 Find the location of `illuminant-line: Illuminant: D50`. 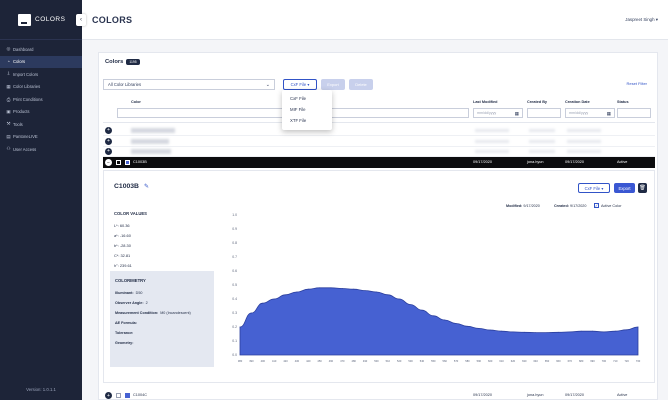

illuminant-line: Illuminant: D50 is located at coordinates (162, 293).